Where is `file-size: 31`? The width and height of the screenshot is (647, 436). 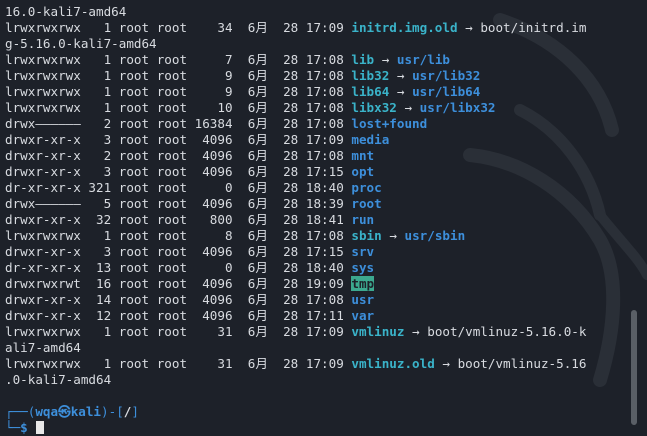
file-size: 31 is located at coordinates (213, 331).